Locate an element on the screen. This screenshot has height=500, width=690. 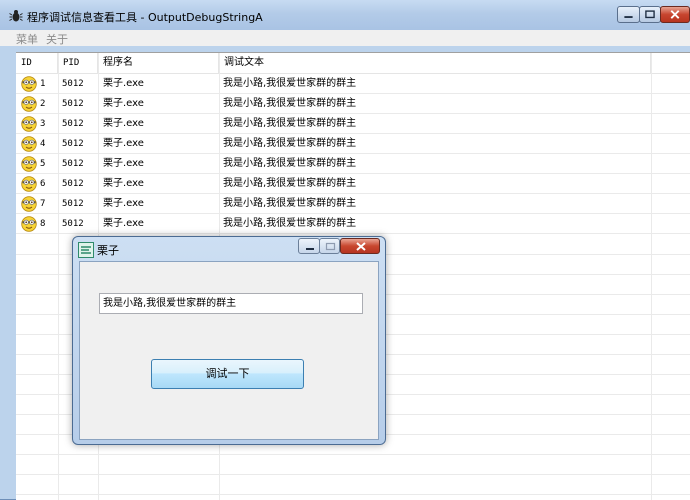
row-id-cell: 7 is located at coordinates (37, 204).